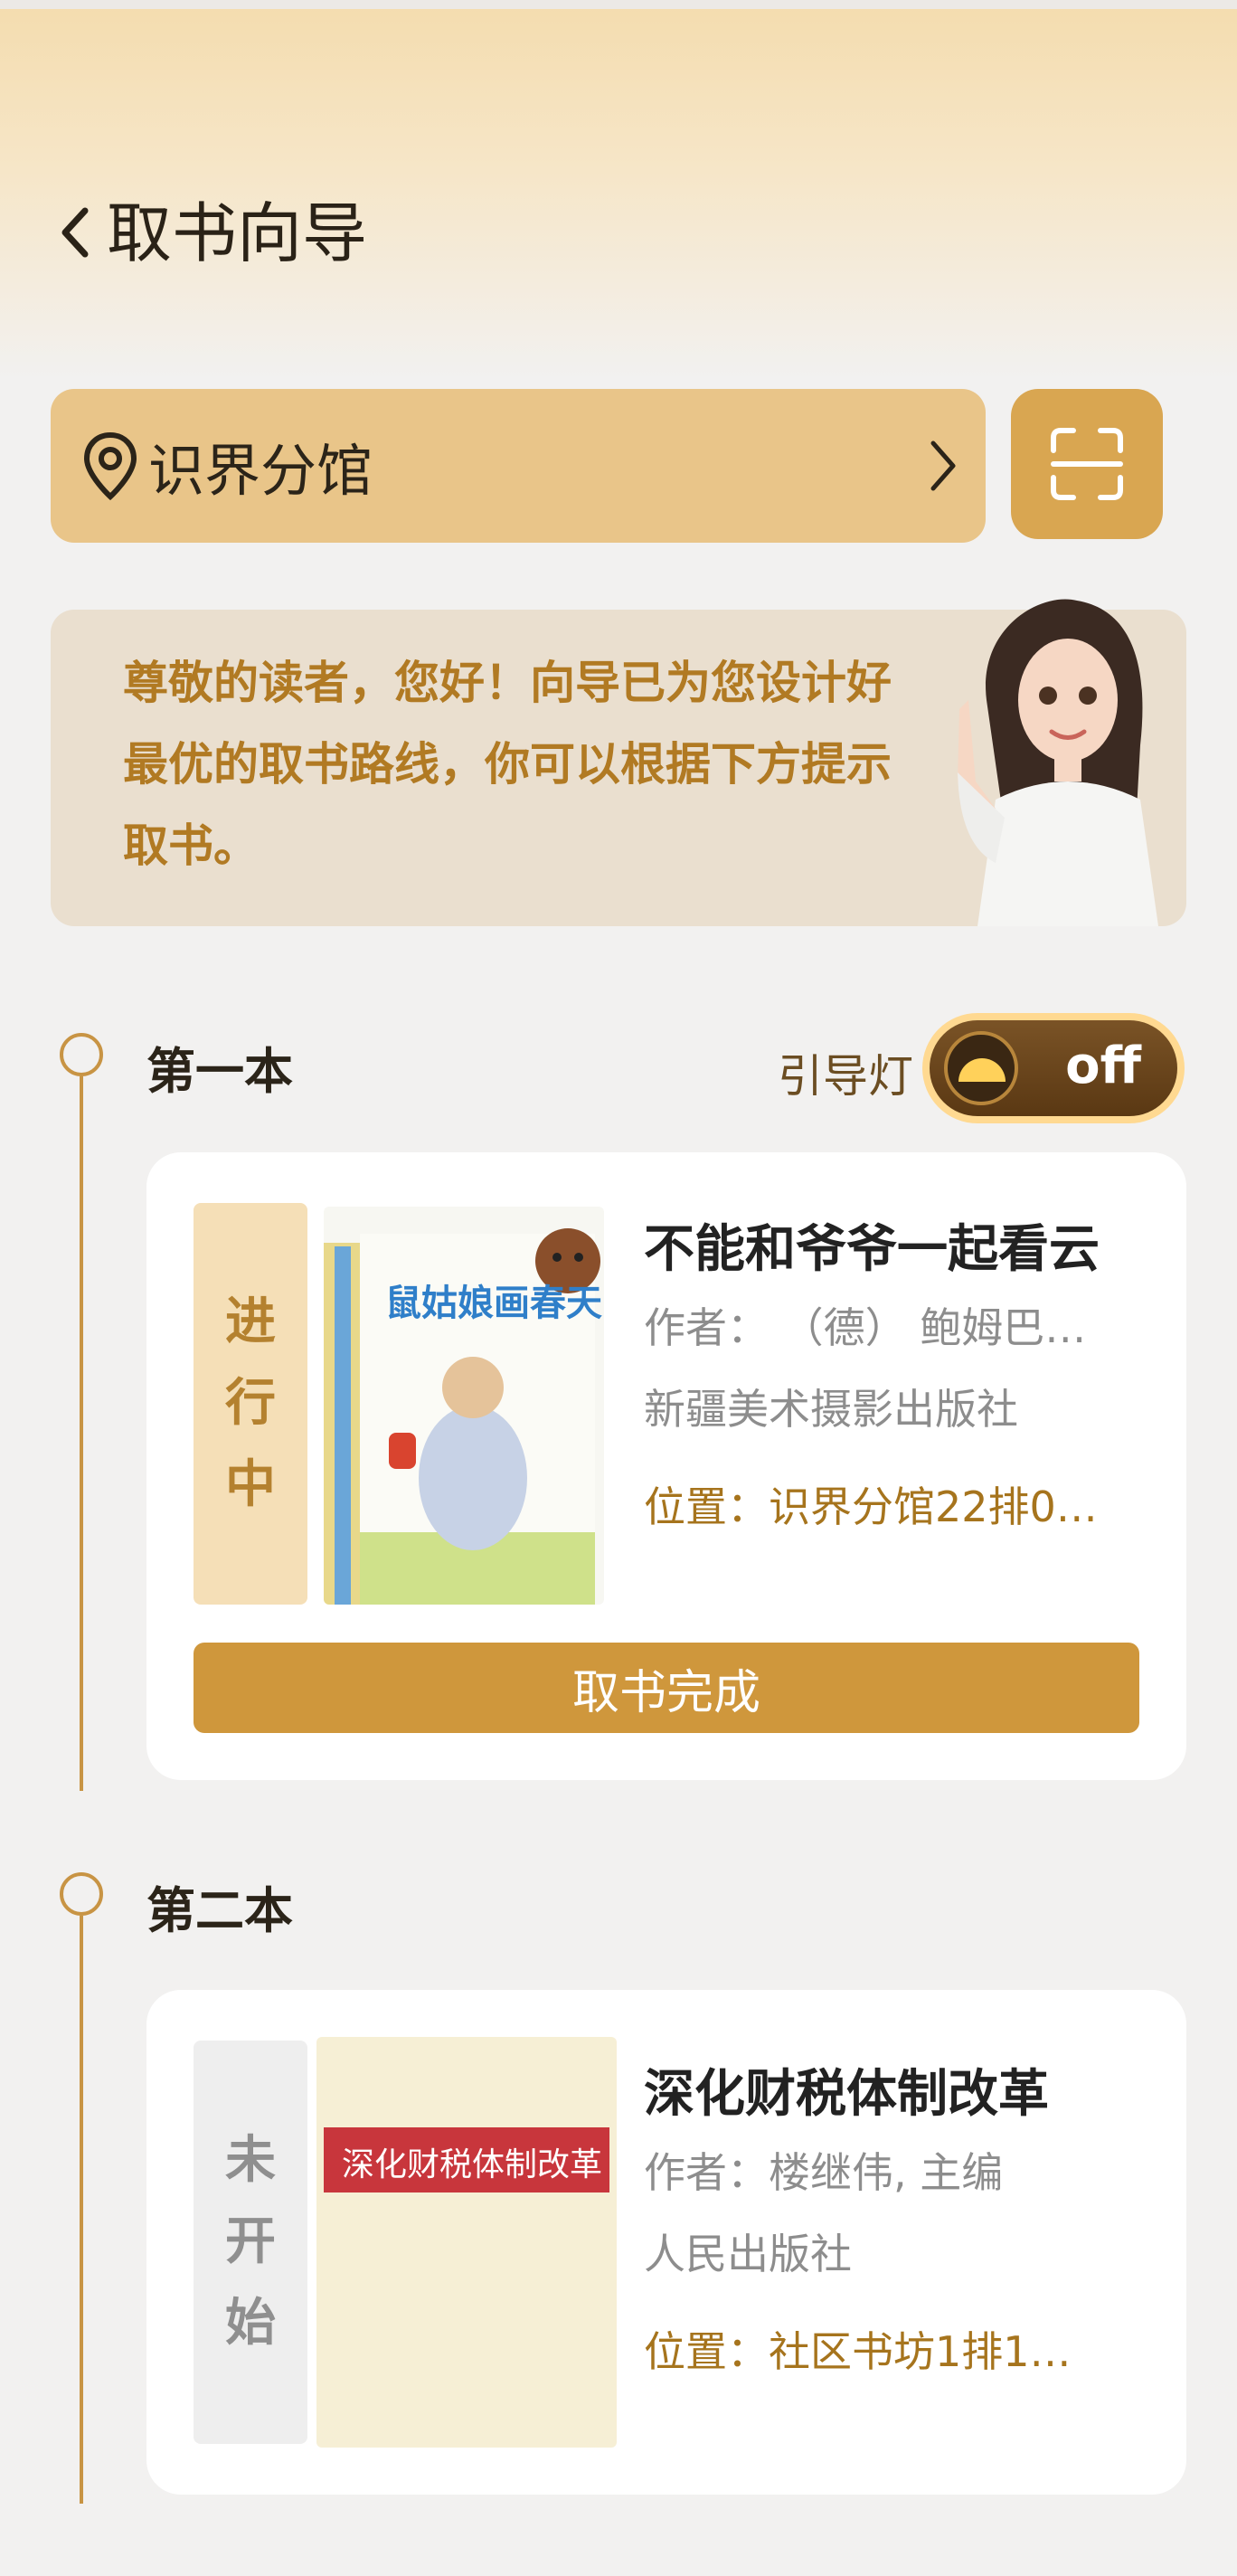  I want to click on book-cover-1: 鼠姑娘画春天, so click(464, 1406).